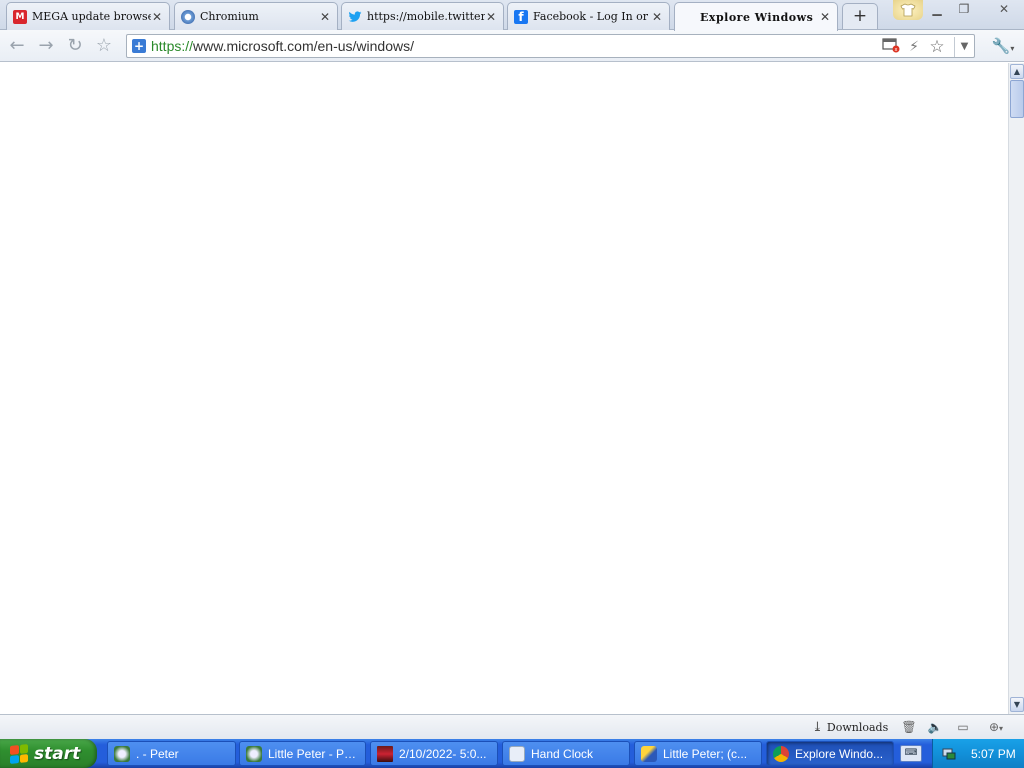  I want to click on chromium-icon, so click(188, 16).